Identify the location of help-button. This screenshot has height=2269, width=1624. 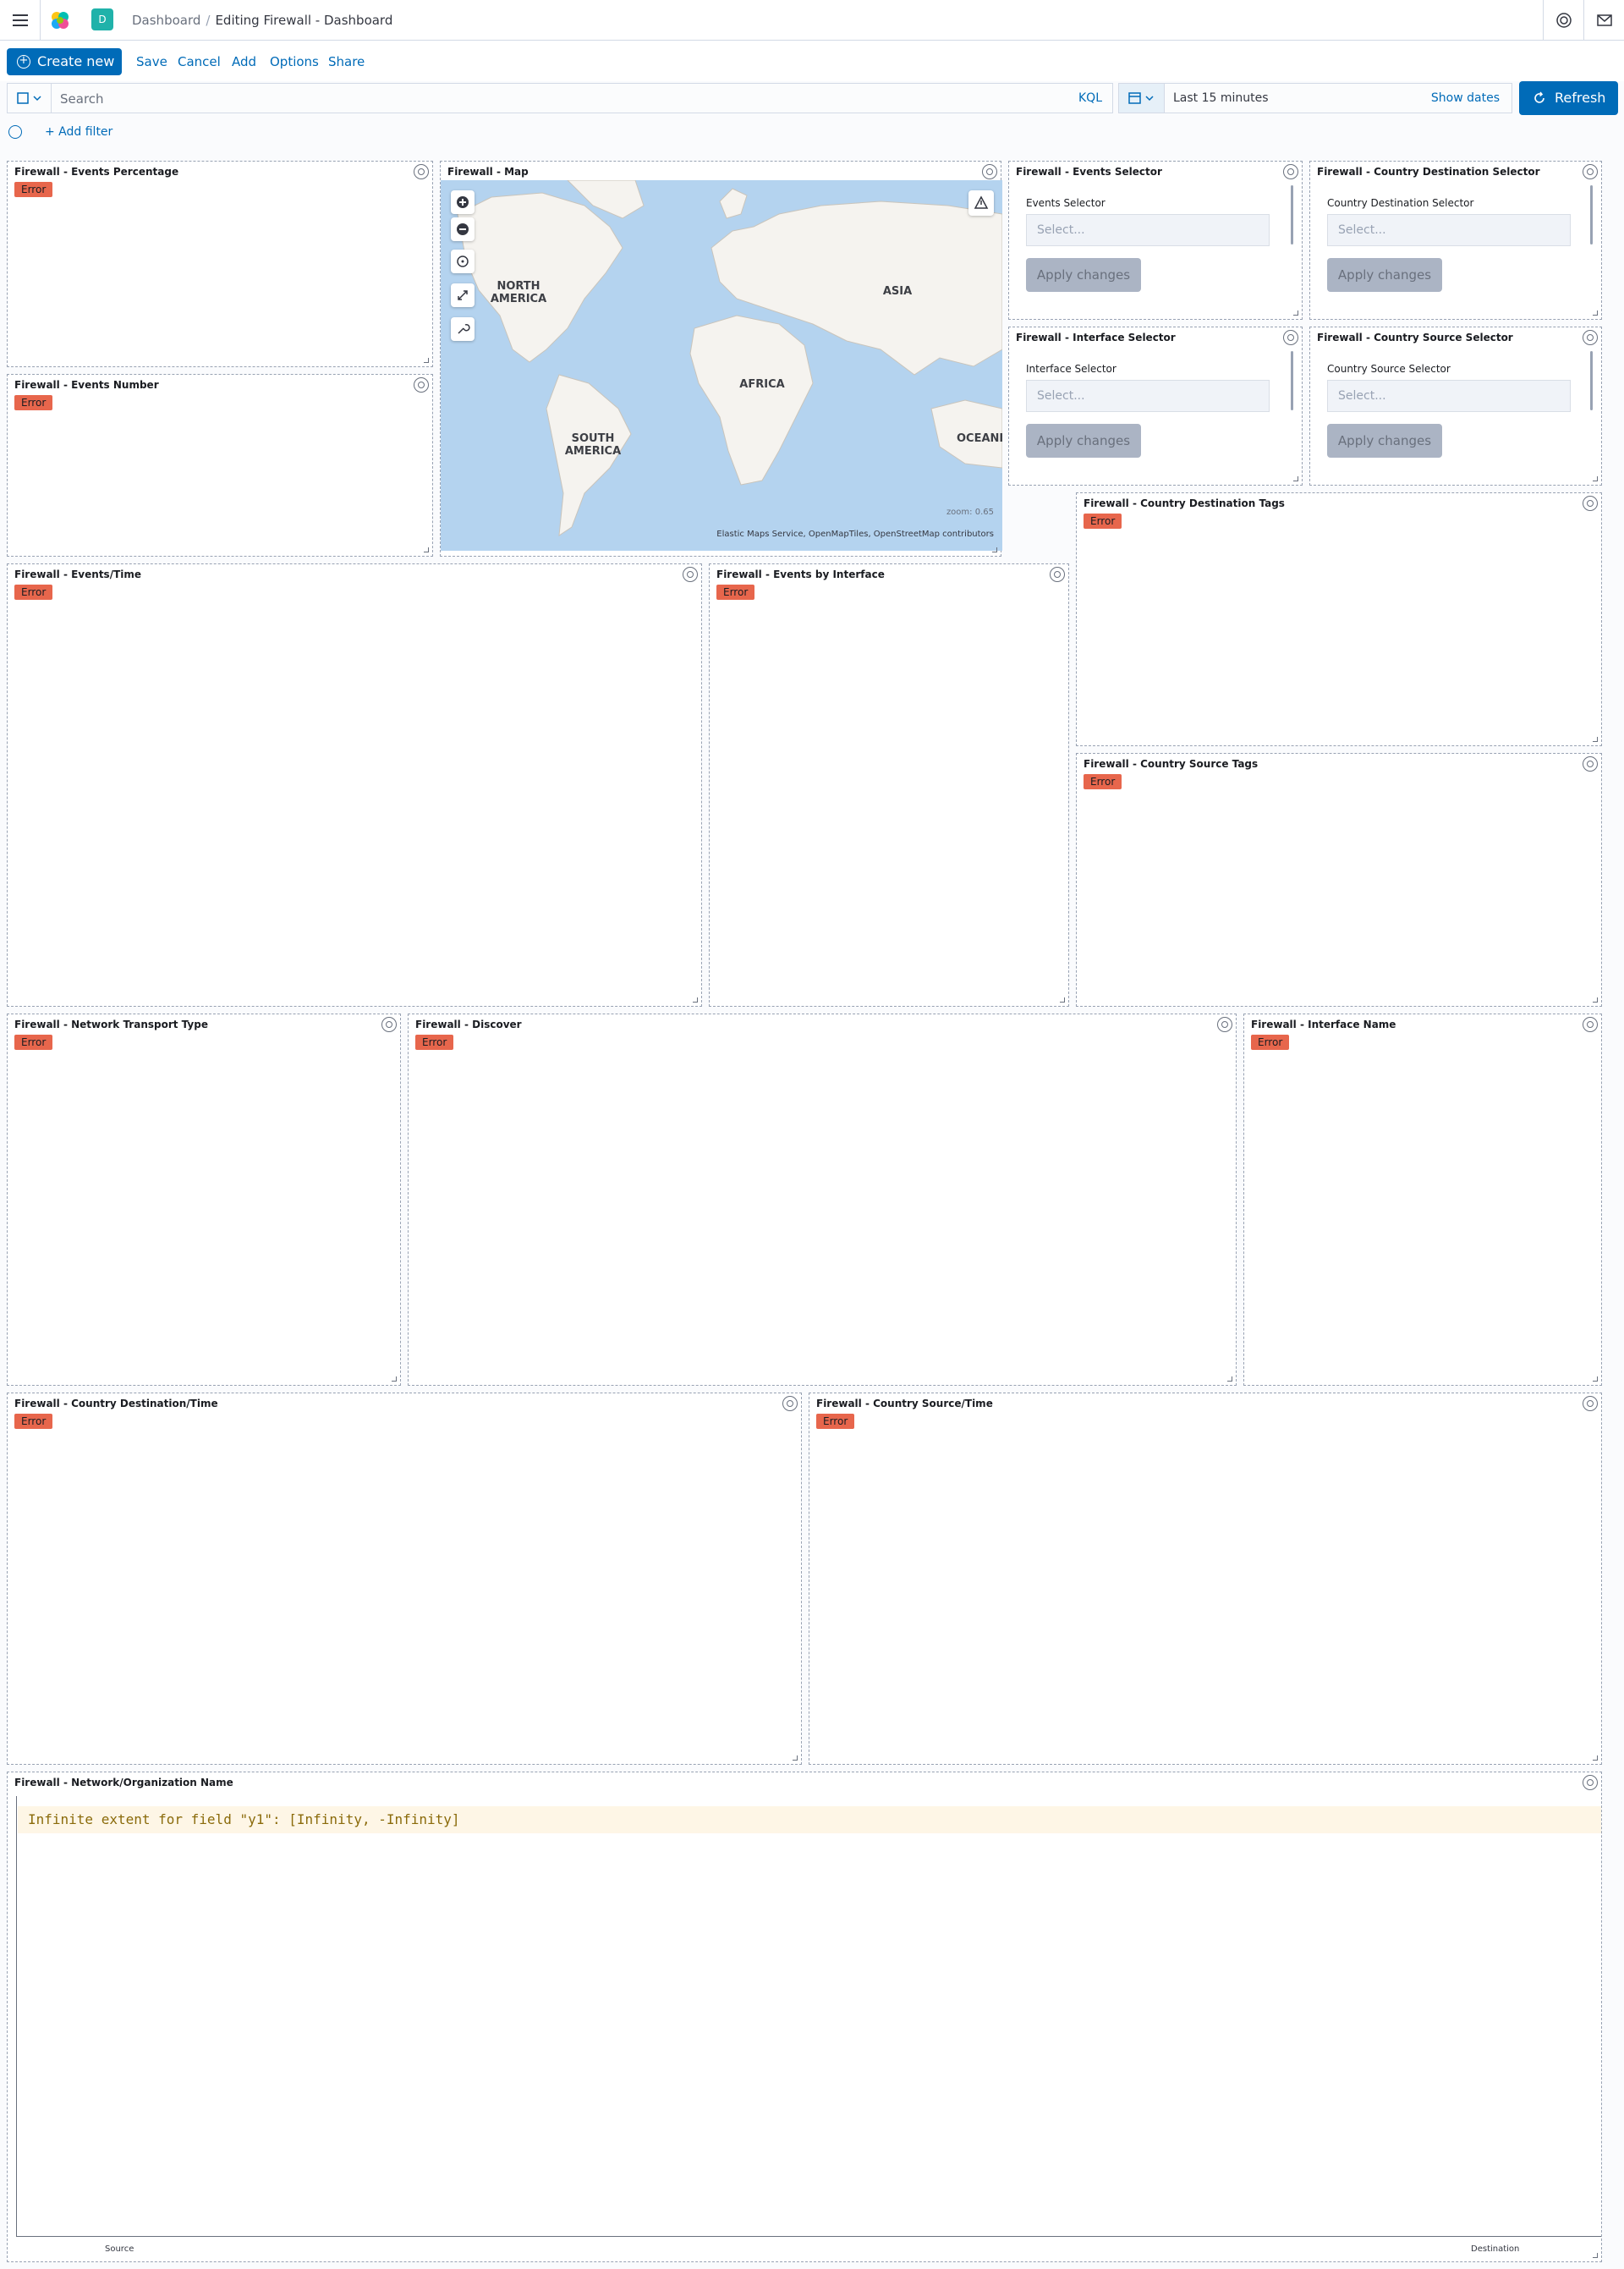
(1563, 20).